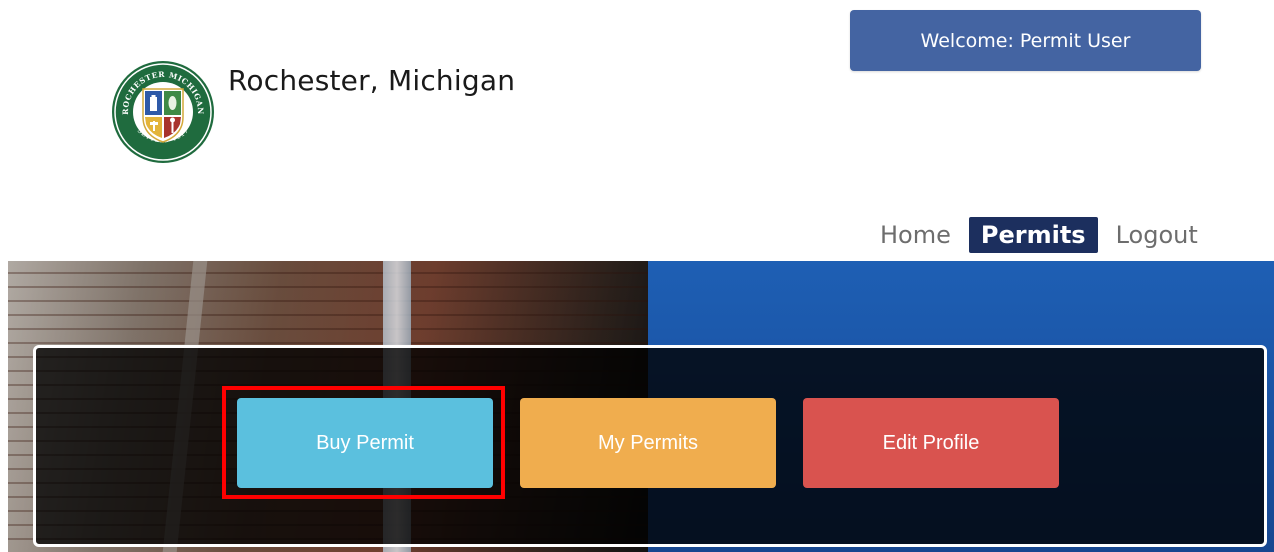  I want to click on nav-home: Home, so click(915, 235).